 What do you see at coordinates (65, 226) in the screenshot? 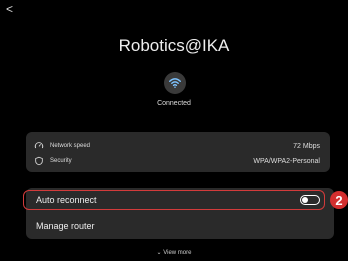
I see `manage-router-label: Manage router` at bounding box center [65, 226].